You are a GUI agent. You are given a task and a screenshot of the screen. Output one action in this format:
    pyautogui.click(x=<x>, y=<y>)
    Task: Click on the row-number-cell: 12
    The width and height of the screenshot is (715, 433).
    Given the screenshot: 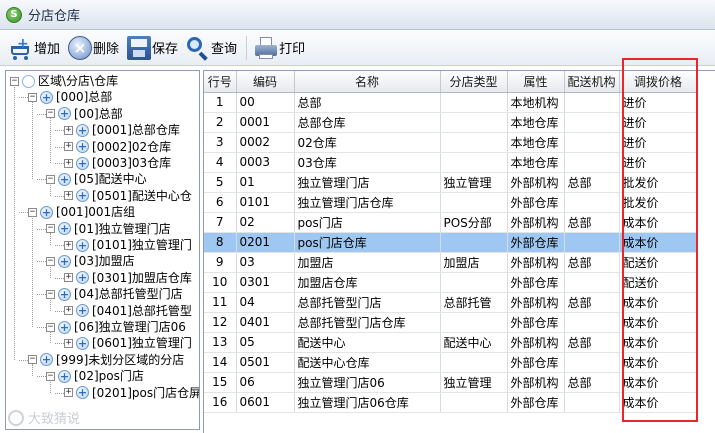 What is the action you would take?
    pyautogui.click(x=220, y=322)
    